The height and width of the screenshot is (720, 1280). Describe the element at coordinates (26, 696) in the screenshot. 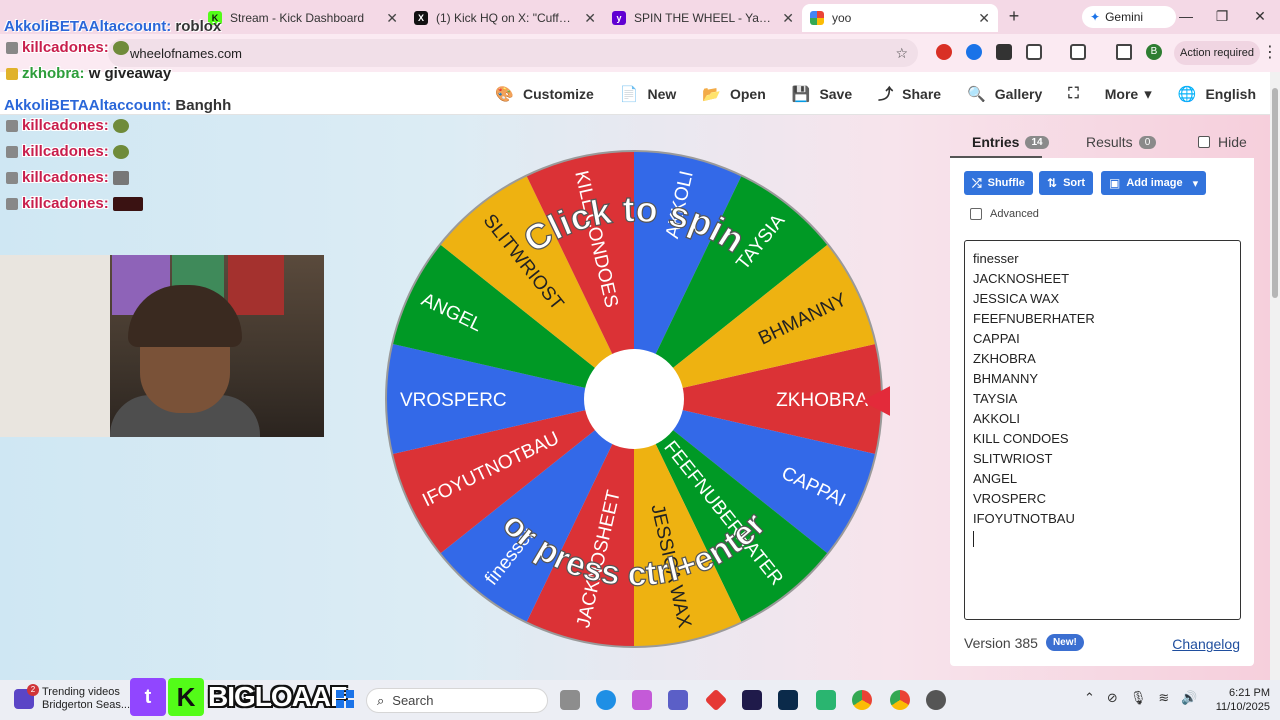

I see `video-widget-icon: 2` at that location.